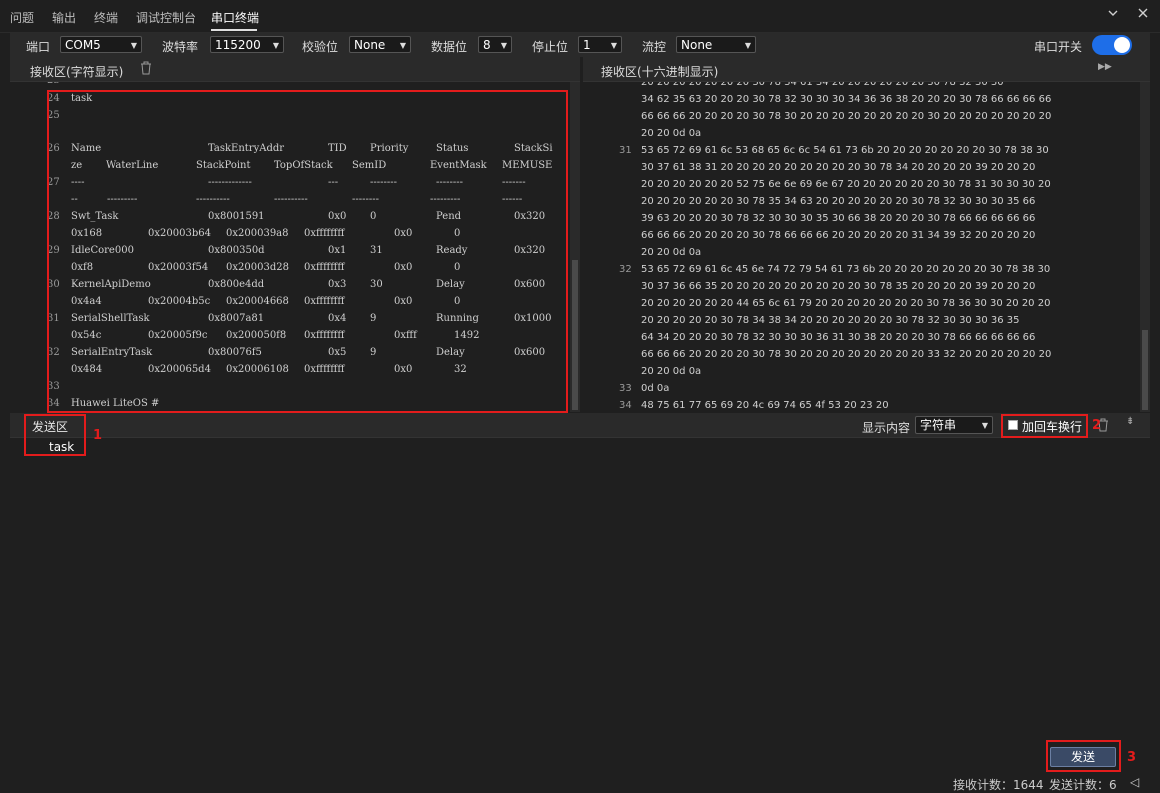  I want to click on toggle-knob, so click(1122, 45).